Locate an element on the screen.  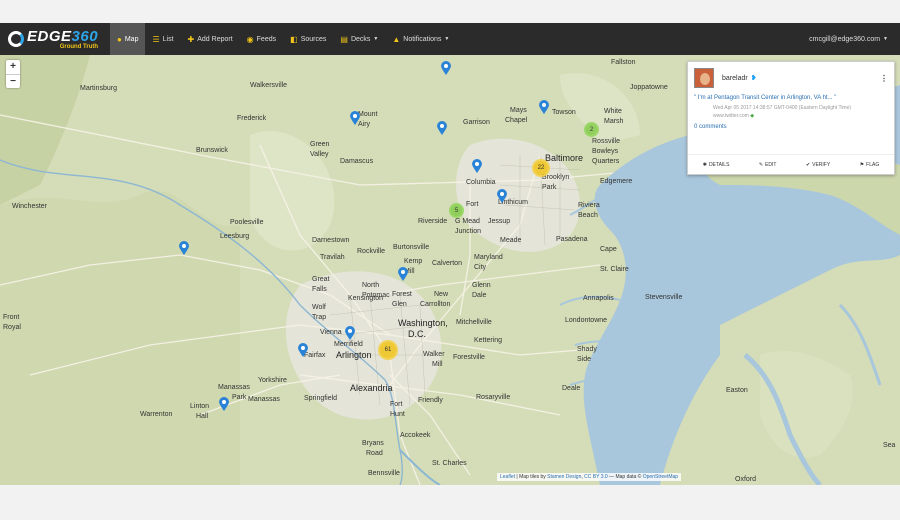
place-label: City is located at coordinates (480, 267).